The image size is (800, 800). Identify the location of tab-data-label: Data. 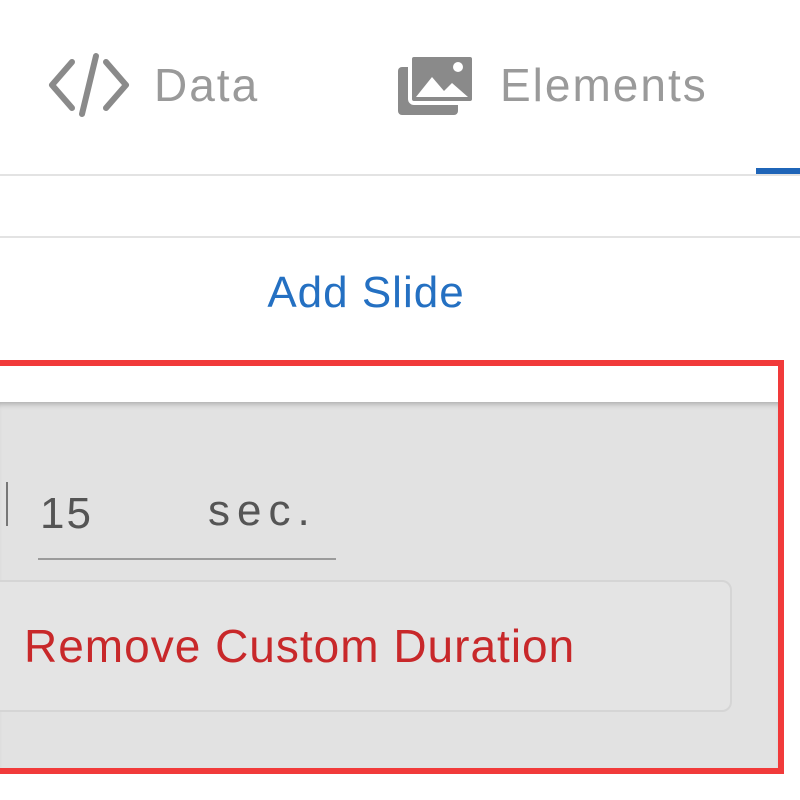
(207, 85).